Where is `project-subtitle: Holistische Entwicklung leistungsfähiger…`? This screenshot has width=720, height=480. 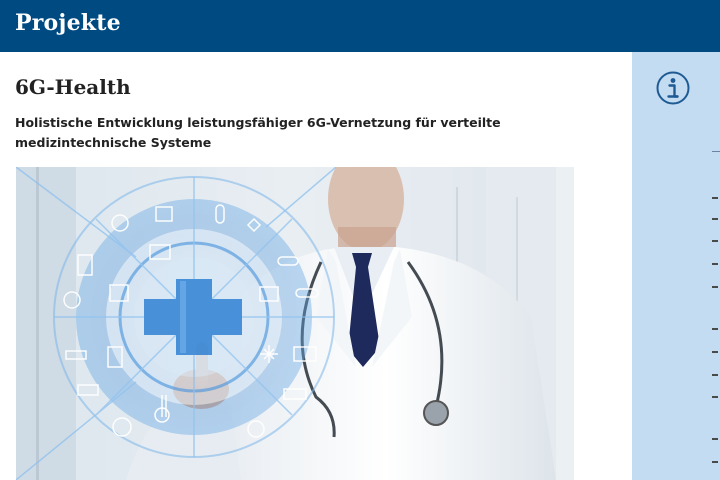
project-subtitle: Holistische Entwicklung leistungsfähiger… is located at coordinates (258, 132).